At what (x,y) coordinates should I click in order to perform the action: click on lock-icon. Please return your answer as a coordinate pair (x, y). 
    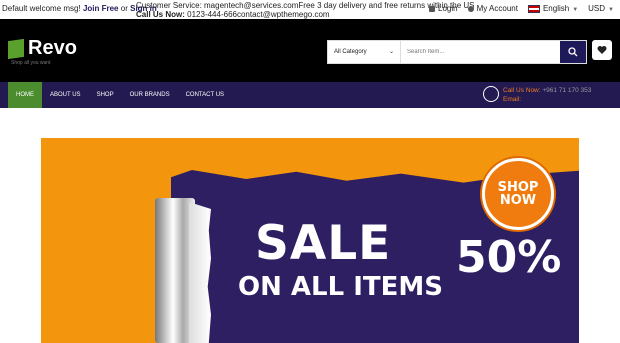
    Looking at the image, I should click on (432, 8).